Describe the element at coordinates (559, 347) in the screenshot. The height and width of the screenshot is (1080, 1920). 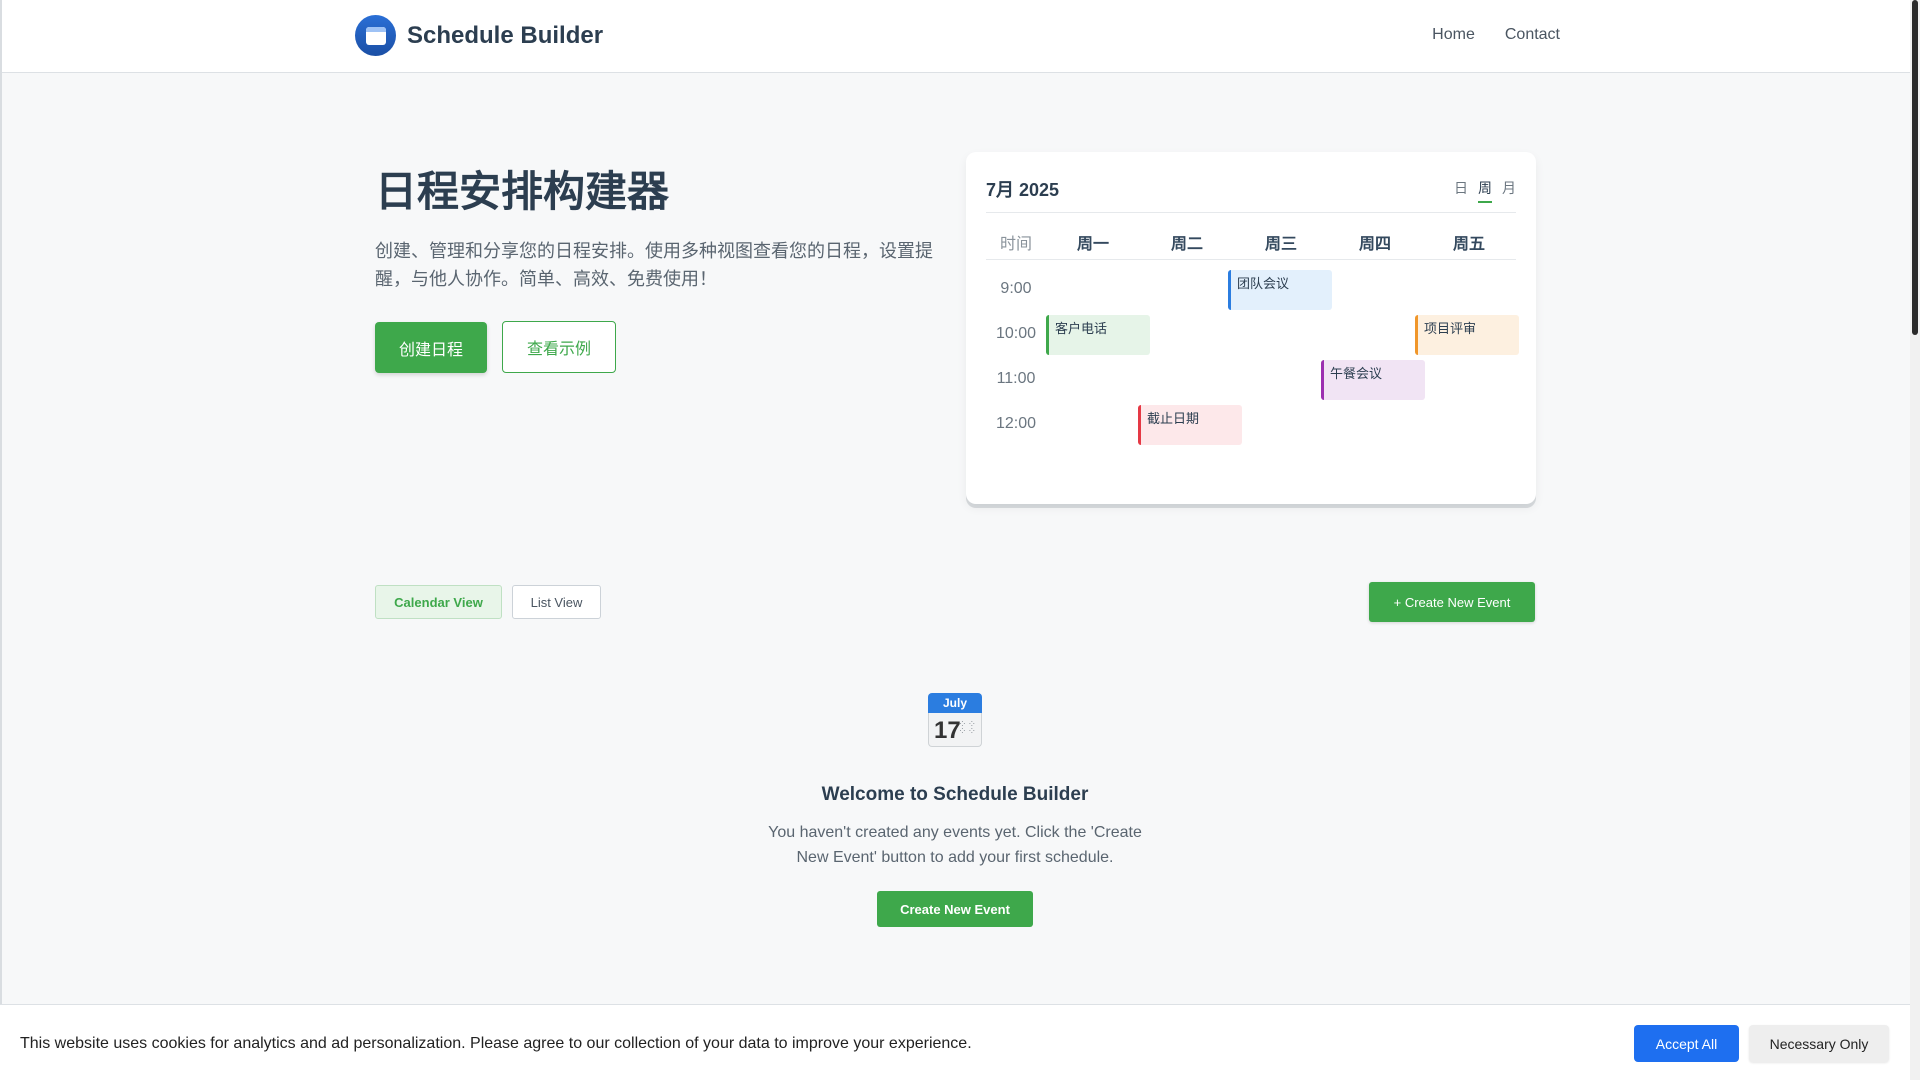
I see `view-example-button: 查看示例` at that location.